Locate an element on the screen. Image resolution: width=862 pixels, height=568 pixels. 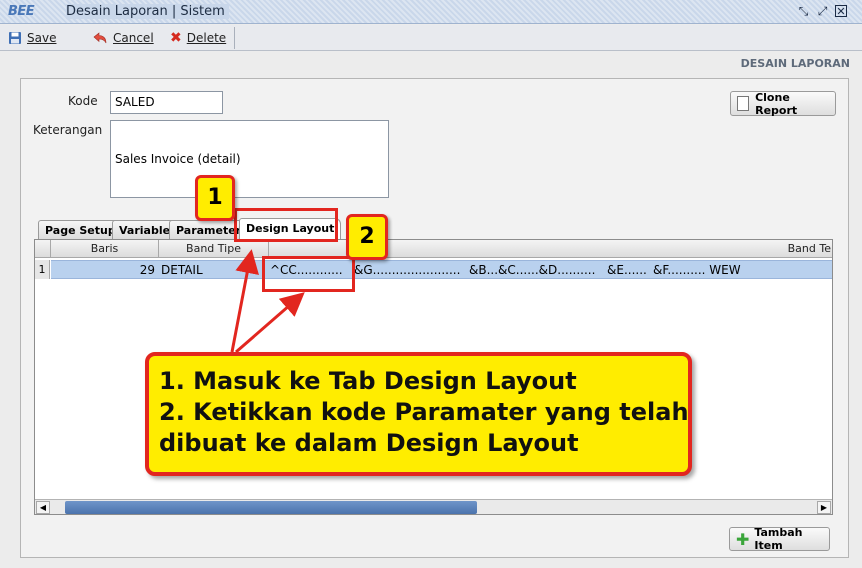
tab-variable: Variable is located at coordinates (145, 229).